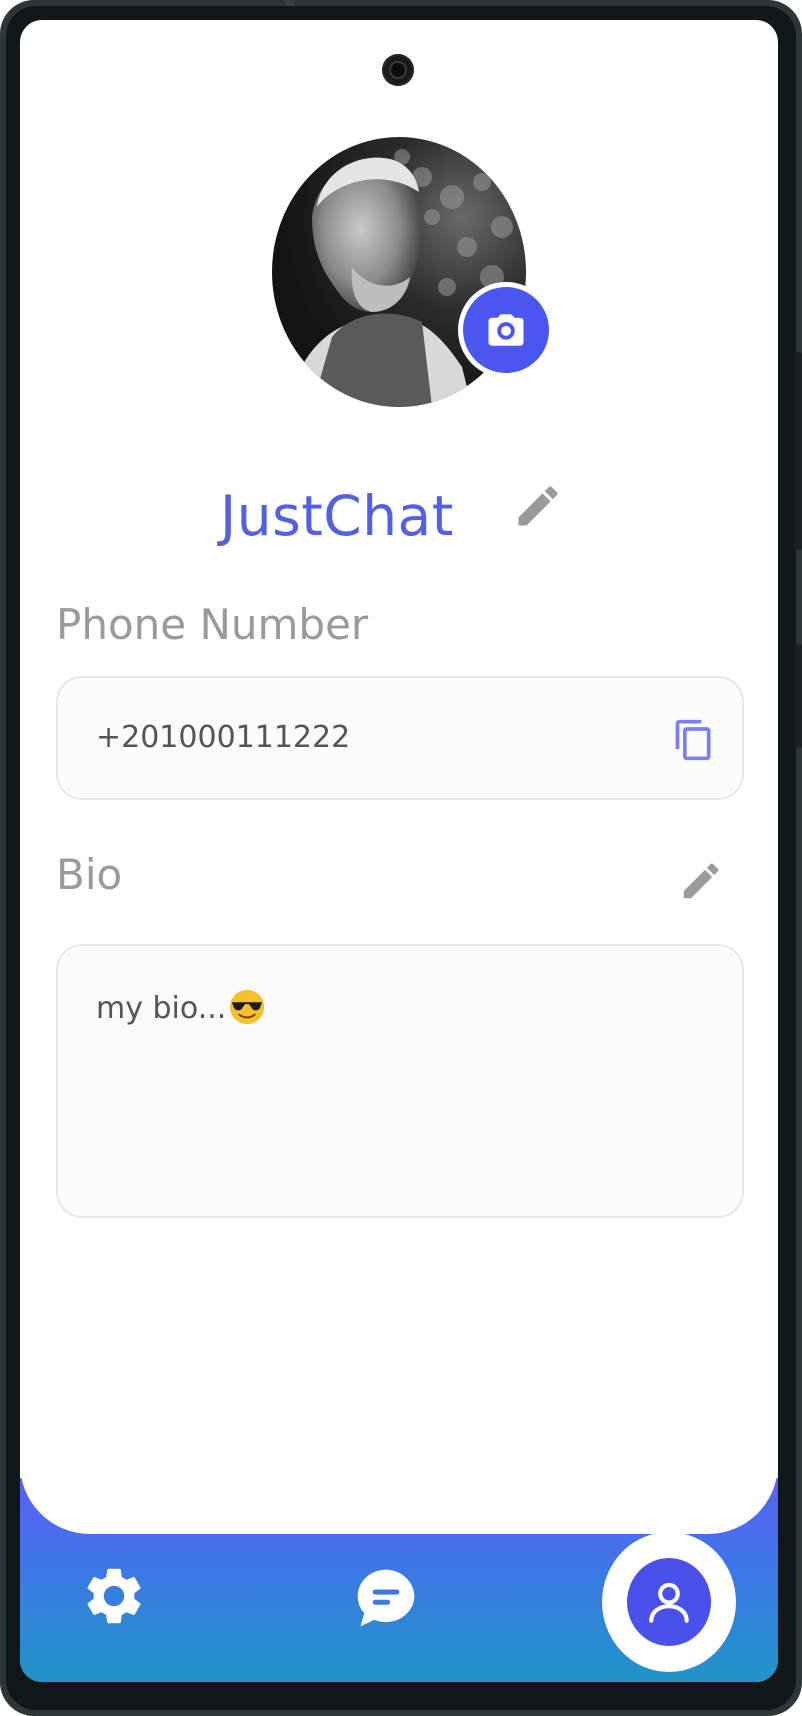 This screenshot has height=1716, width=802. I want to click on phone-number-label: Phone Number, so click(212, 624).